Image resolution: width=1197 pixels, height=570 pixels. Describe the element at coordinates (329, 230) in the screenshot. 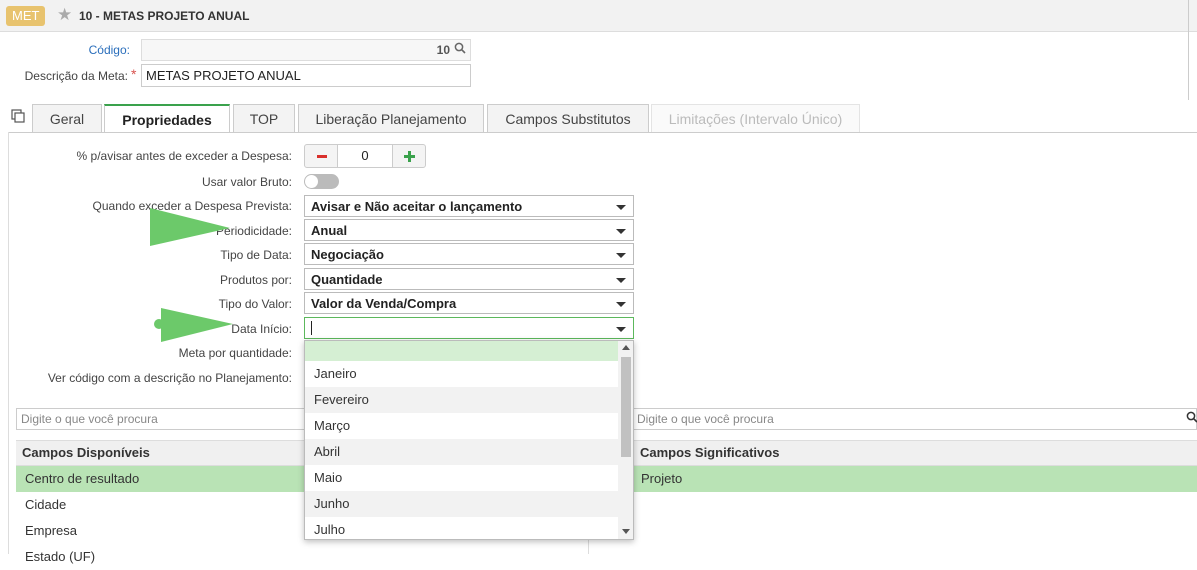

I see `periodicidade-value: Anual` at that location.